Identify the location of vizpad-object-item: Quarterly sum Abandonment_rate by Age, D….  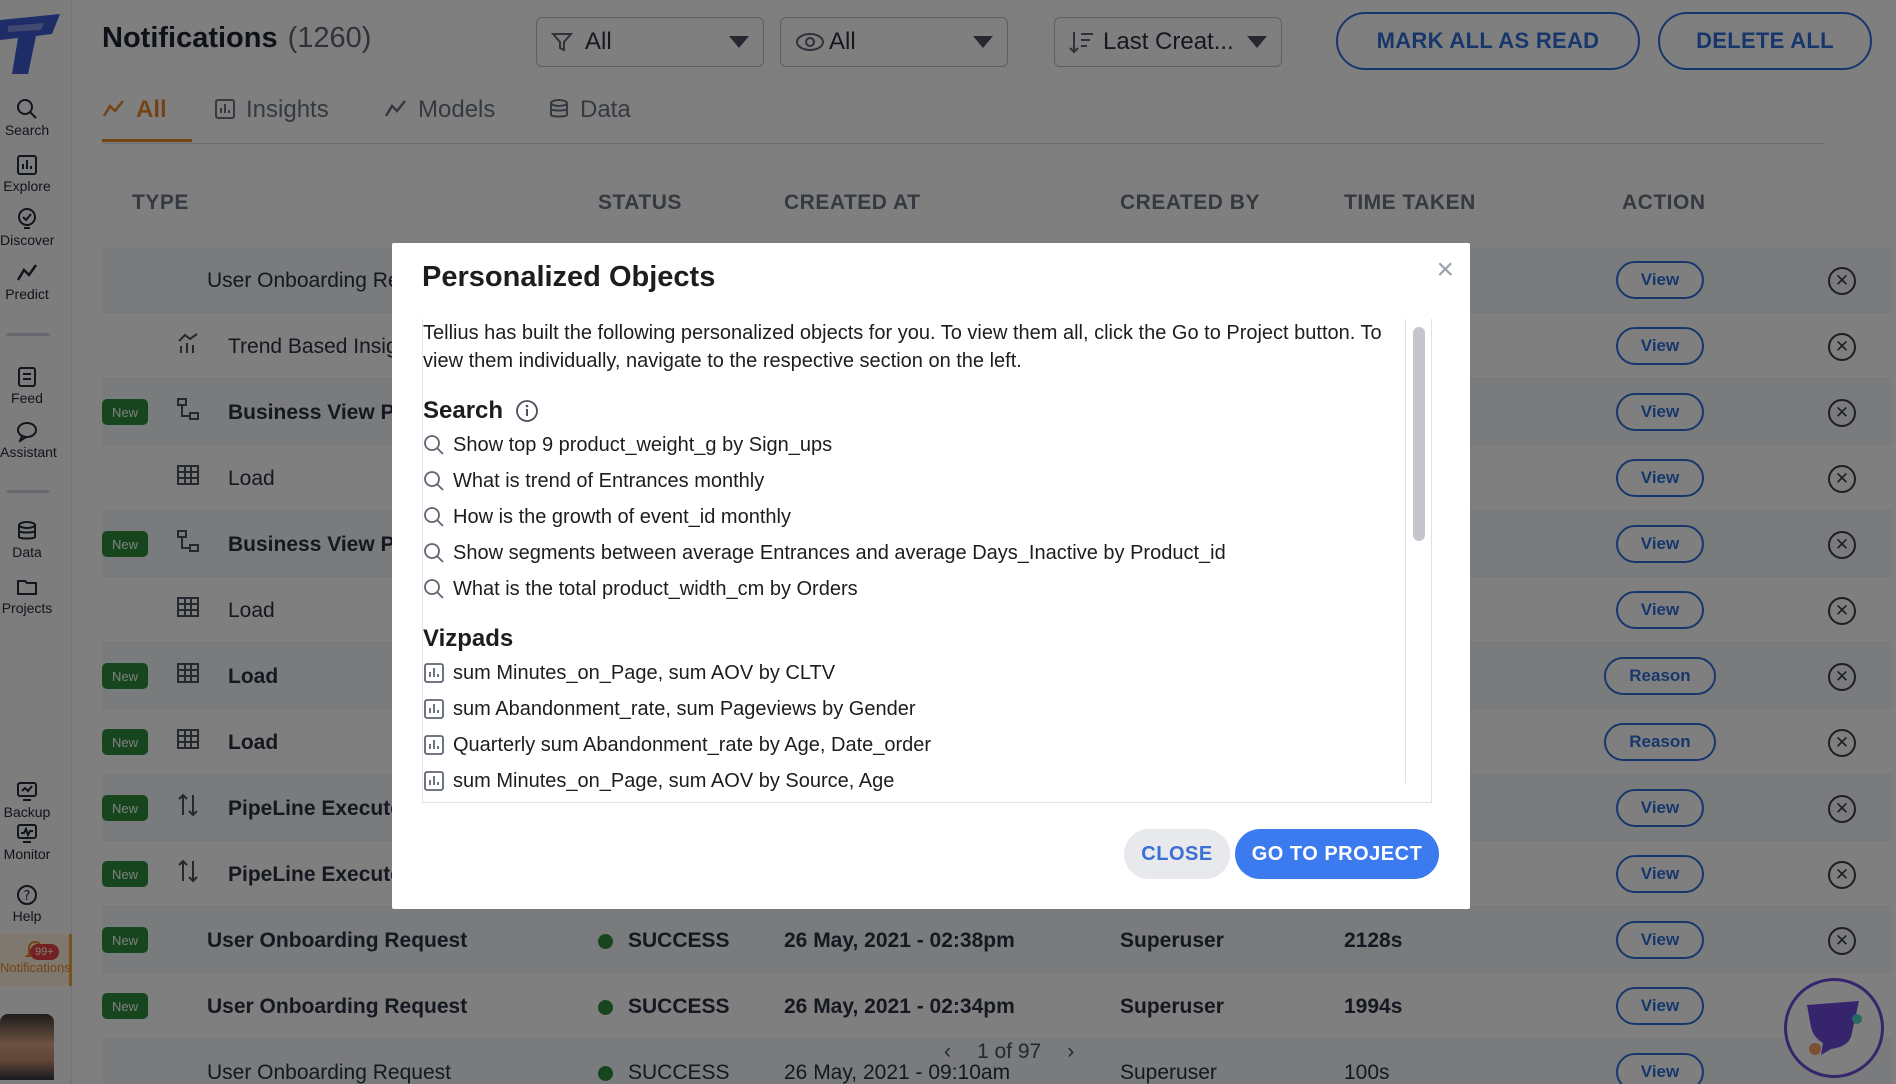
(927, 745).